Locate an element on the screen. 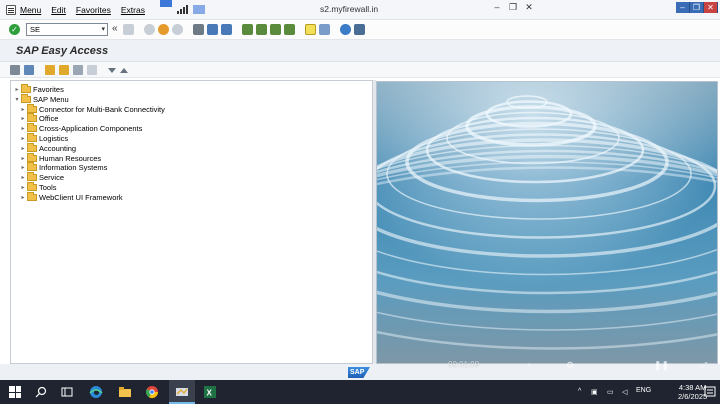 The image size is (720, 404). sap-menu-icon is located at coordinates (29, 70).